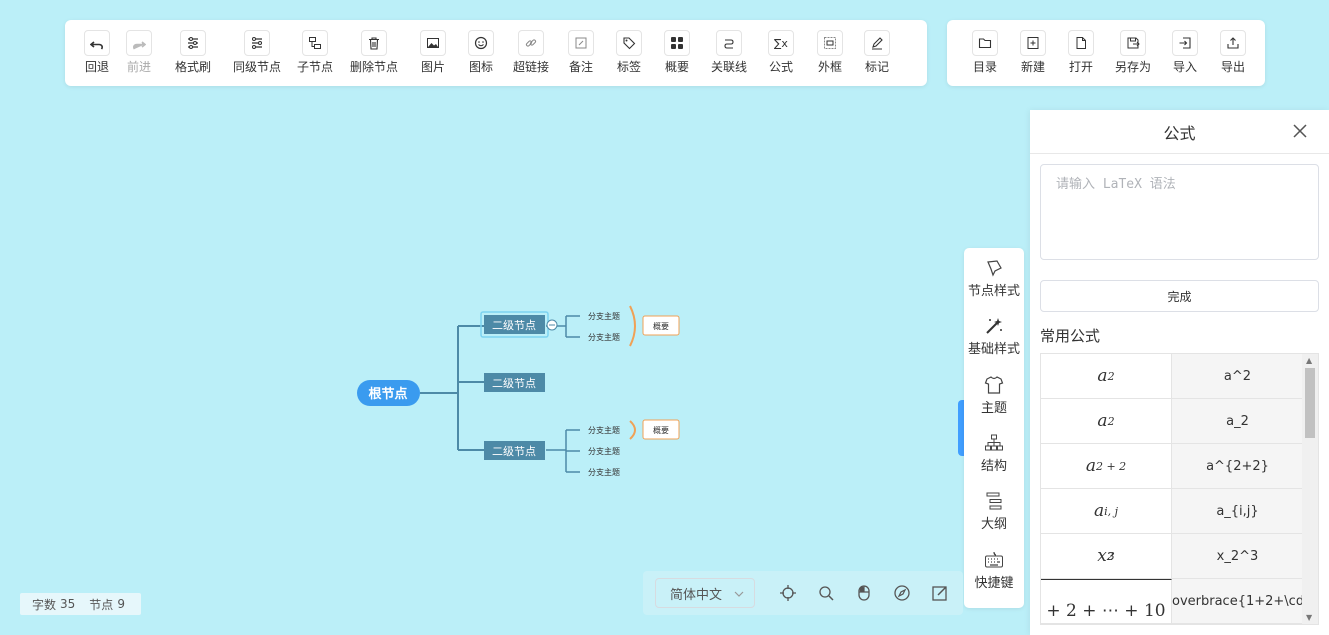 The image size is (1329, 635). I want to click on formula-row: a 2 a_2, so click(1179, 421).